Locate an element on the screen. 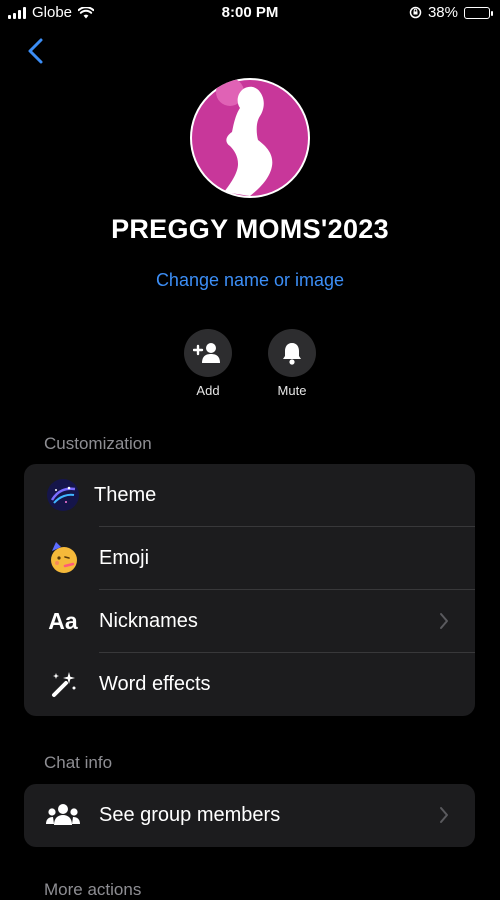 This screenshot has height=900, width=500. galaxy-theme-icon is located at coordinates (63, 495).